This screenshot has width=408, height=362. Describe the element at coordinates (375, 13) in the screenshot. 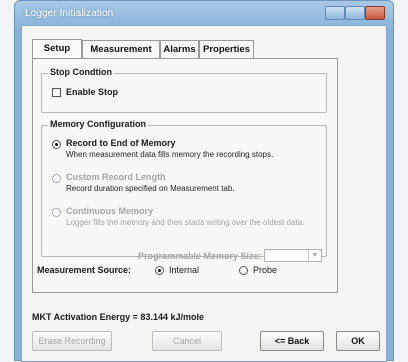

I see `close-button` at that location.